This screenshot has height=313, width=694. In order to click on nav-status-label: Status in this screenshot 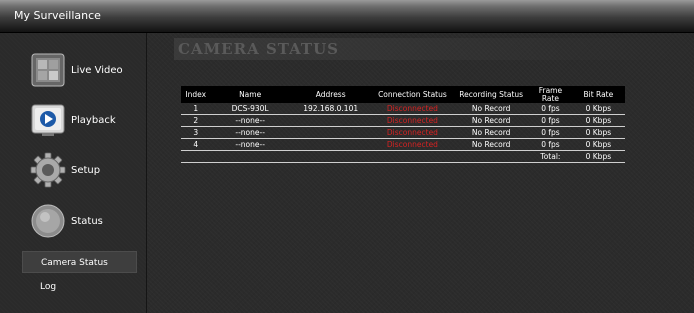, I will do `click(87, 221)`.